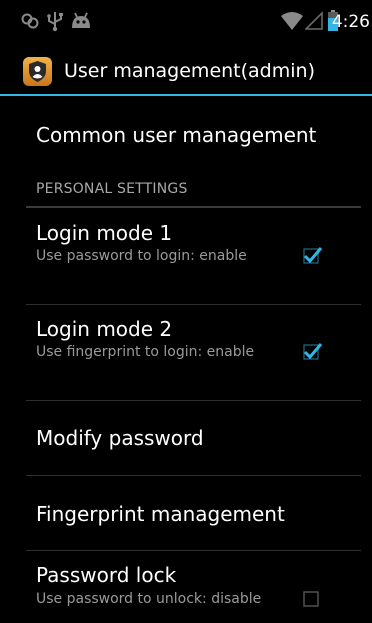 This screenshot has width=372, height=623. I want to click on action-bar: User management(admin), so click(186, 73).